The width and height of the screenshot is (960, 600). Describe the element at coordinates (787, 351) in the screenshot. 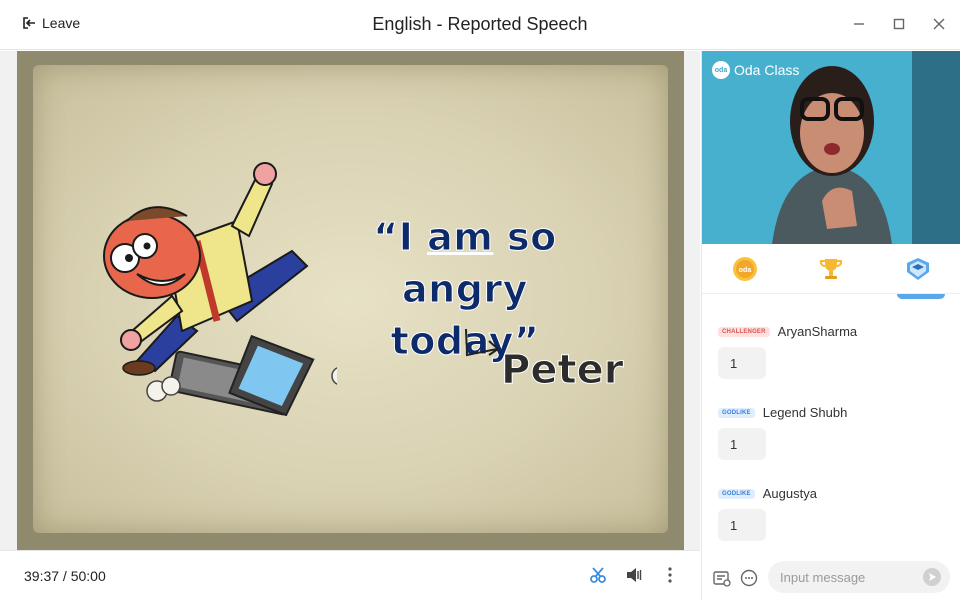

I see `chat-message: CHALLENGER AryanSharma 1` at that location.